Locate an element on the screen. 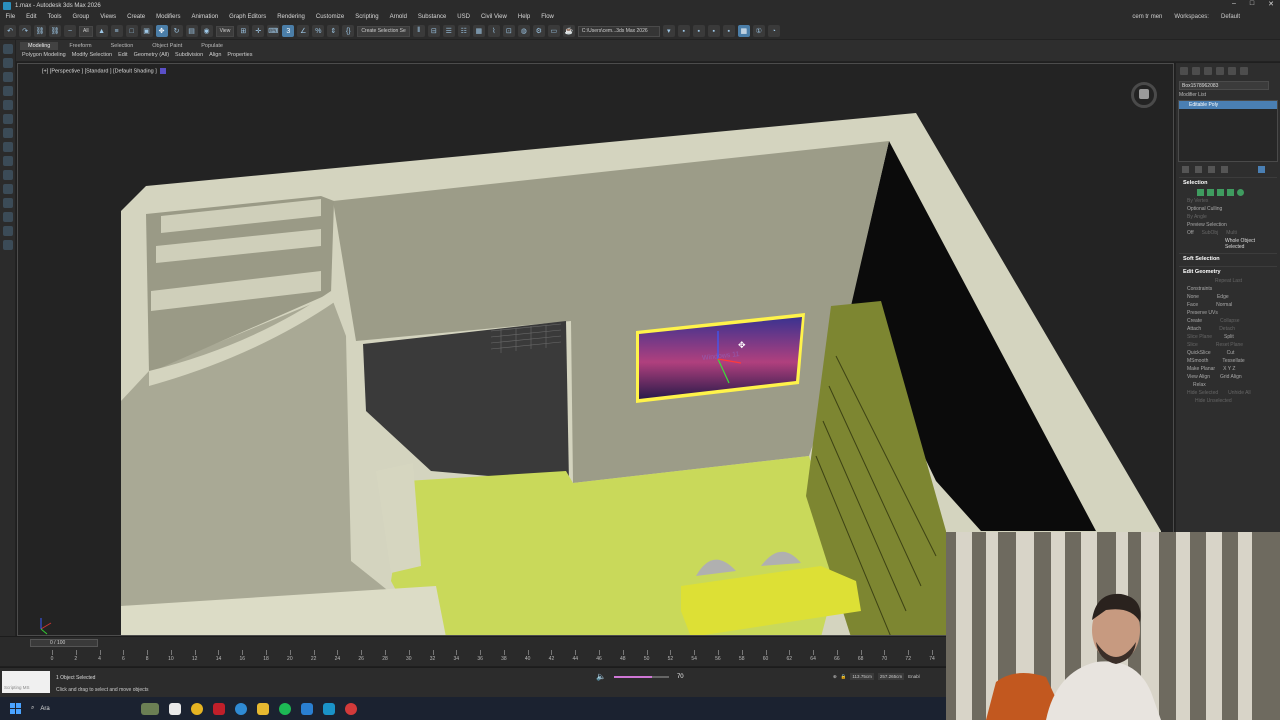  menu-create: Create is located at coordinates (136, 17).